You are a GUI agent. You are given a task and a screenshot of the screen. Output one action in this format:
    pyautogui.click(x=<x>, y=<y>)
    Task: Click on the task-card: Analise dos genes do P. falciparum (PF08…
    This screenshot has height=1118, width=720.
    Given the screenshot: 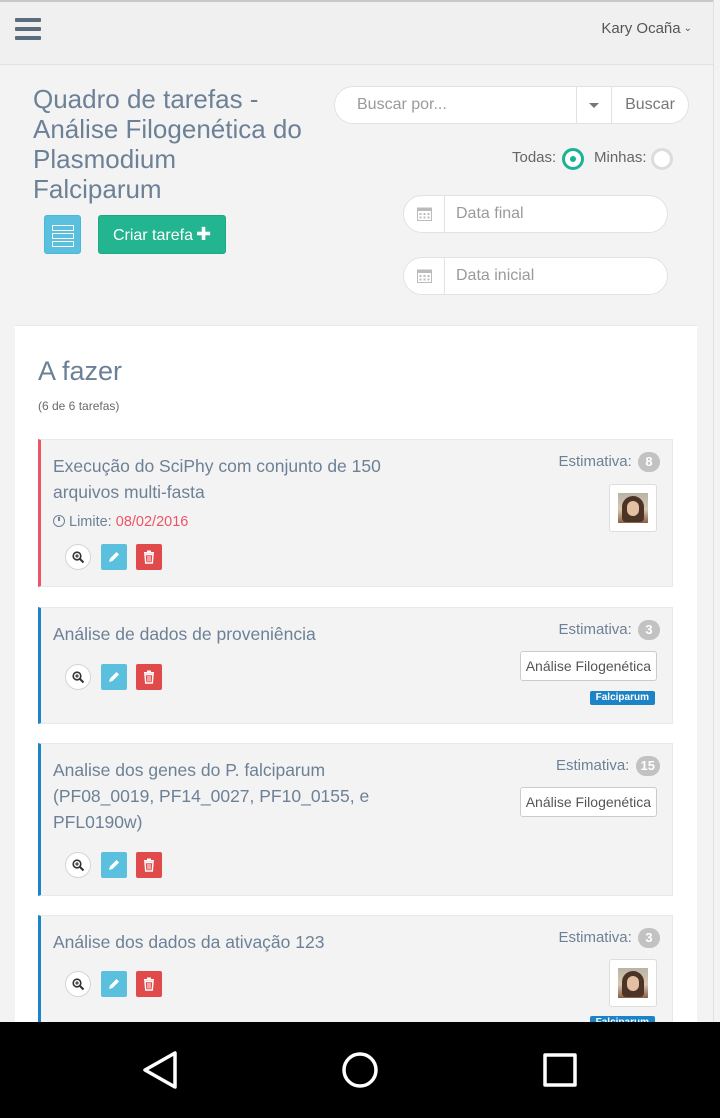 What is the action you would take?
    pyautogui.click(x=355, y=819)
    